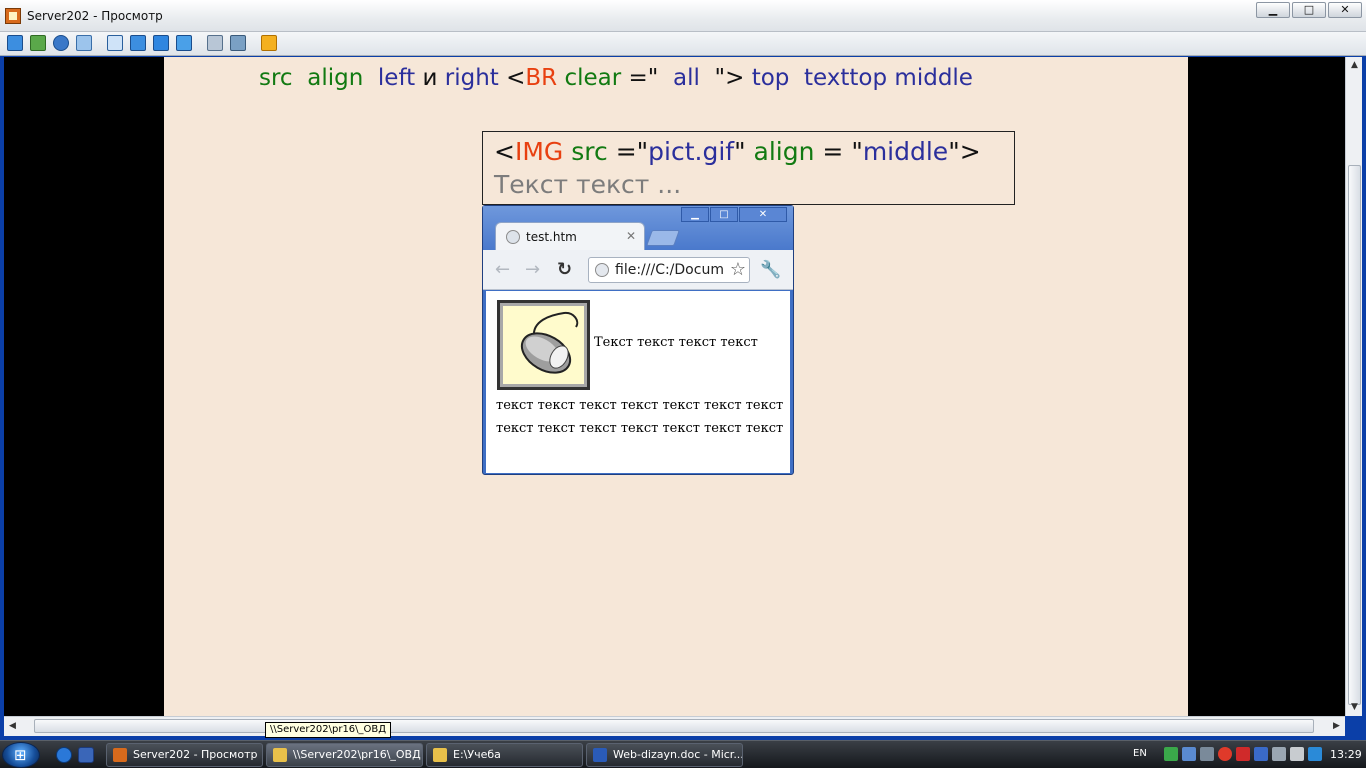  What do you see at coordinates (1315, 754) in the screenshot?
I see `bluetooth-icon` at bounding box center [1315, 754].